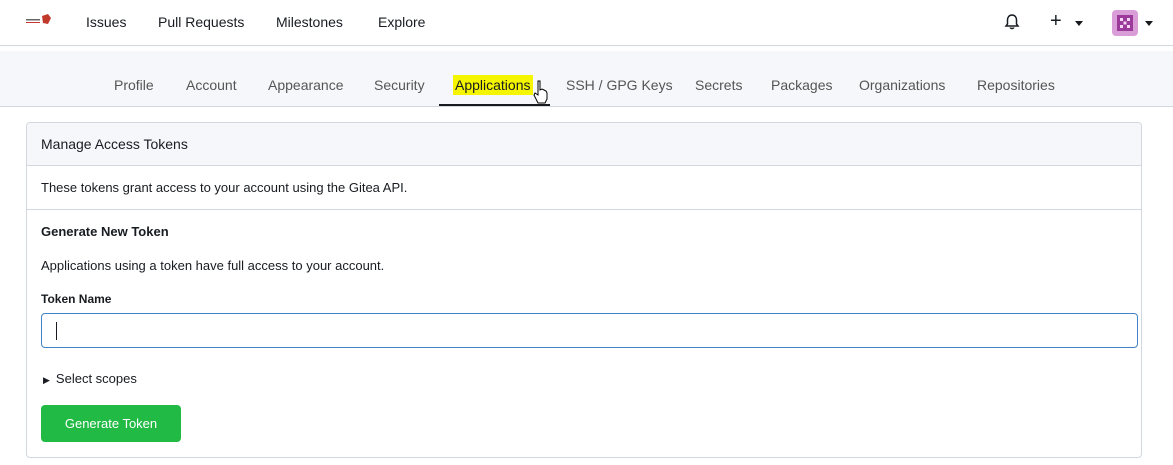 This screenshot has height=465, width=1173. What do you see at coordinates (106, 22) in the screenshot?
I see `nav-issues: Issues` at bounding box center [106, 22].